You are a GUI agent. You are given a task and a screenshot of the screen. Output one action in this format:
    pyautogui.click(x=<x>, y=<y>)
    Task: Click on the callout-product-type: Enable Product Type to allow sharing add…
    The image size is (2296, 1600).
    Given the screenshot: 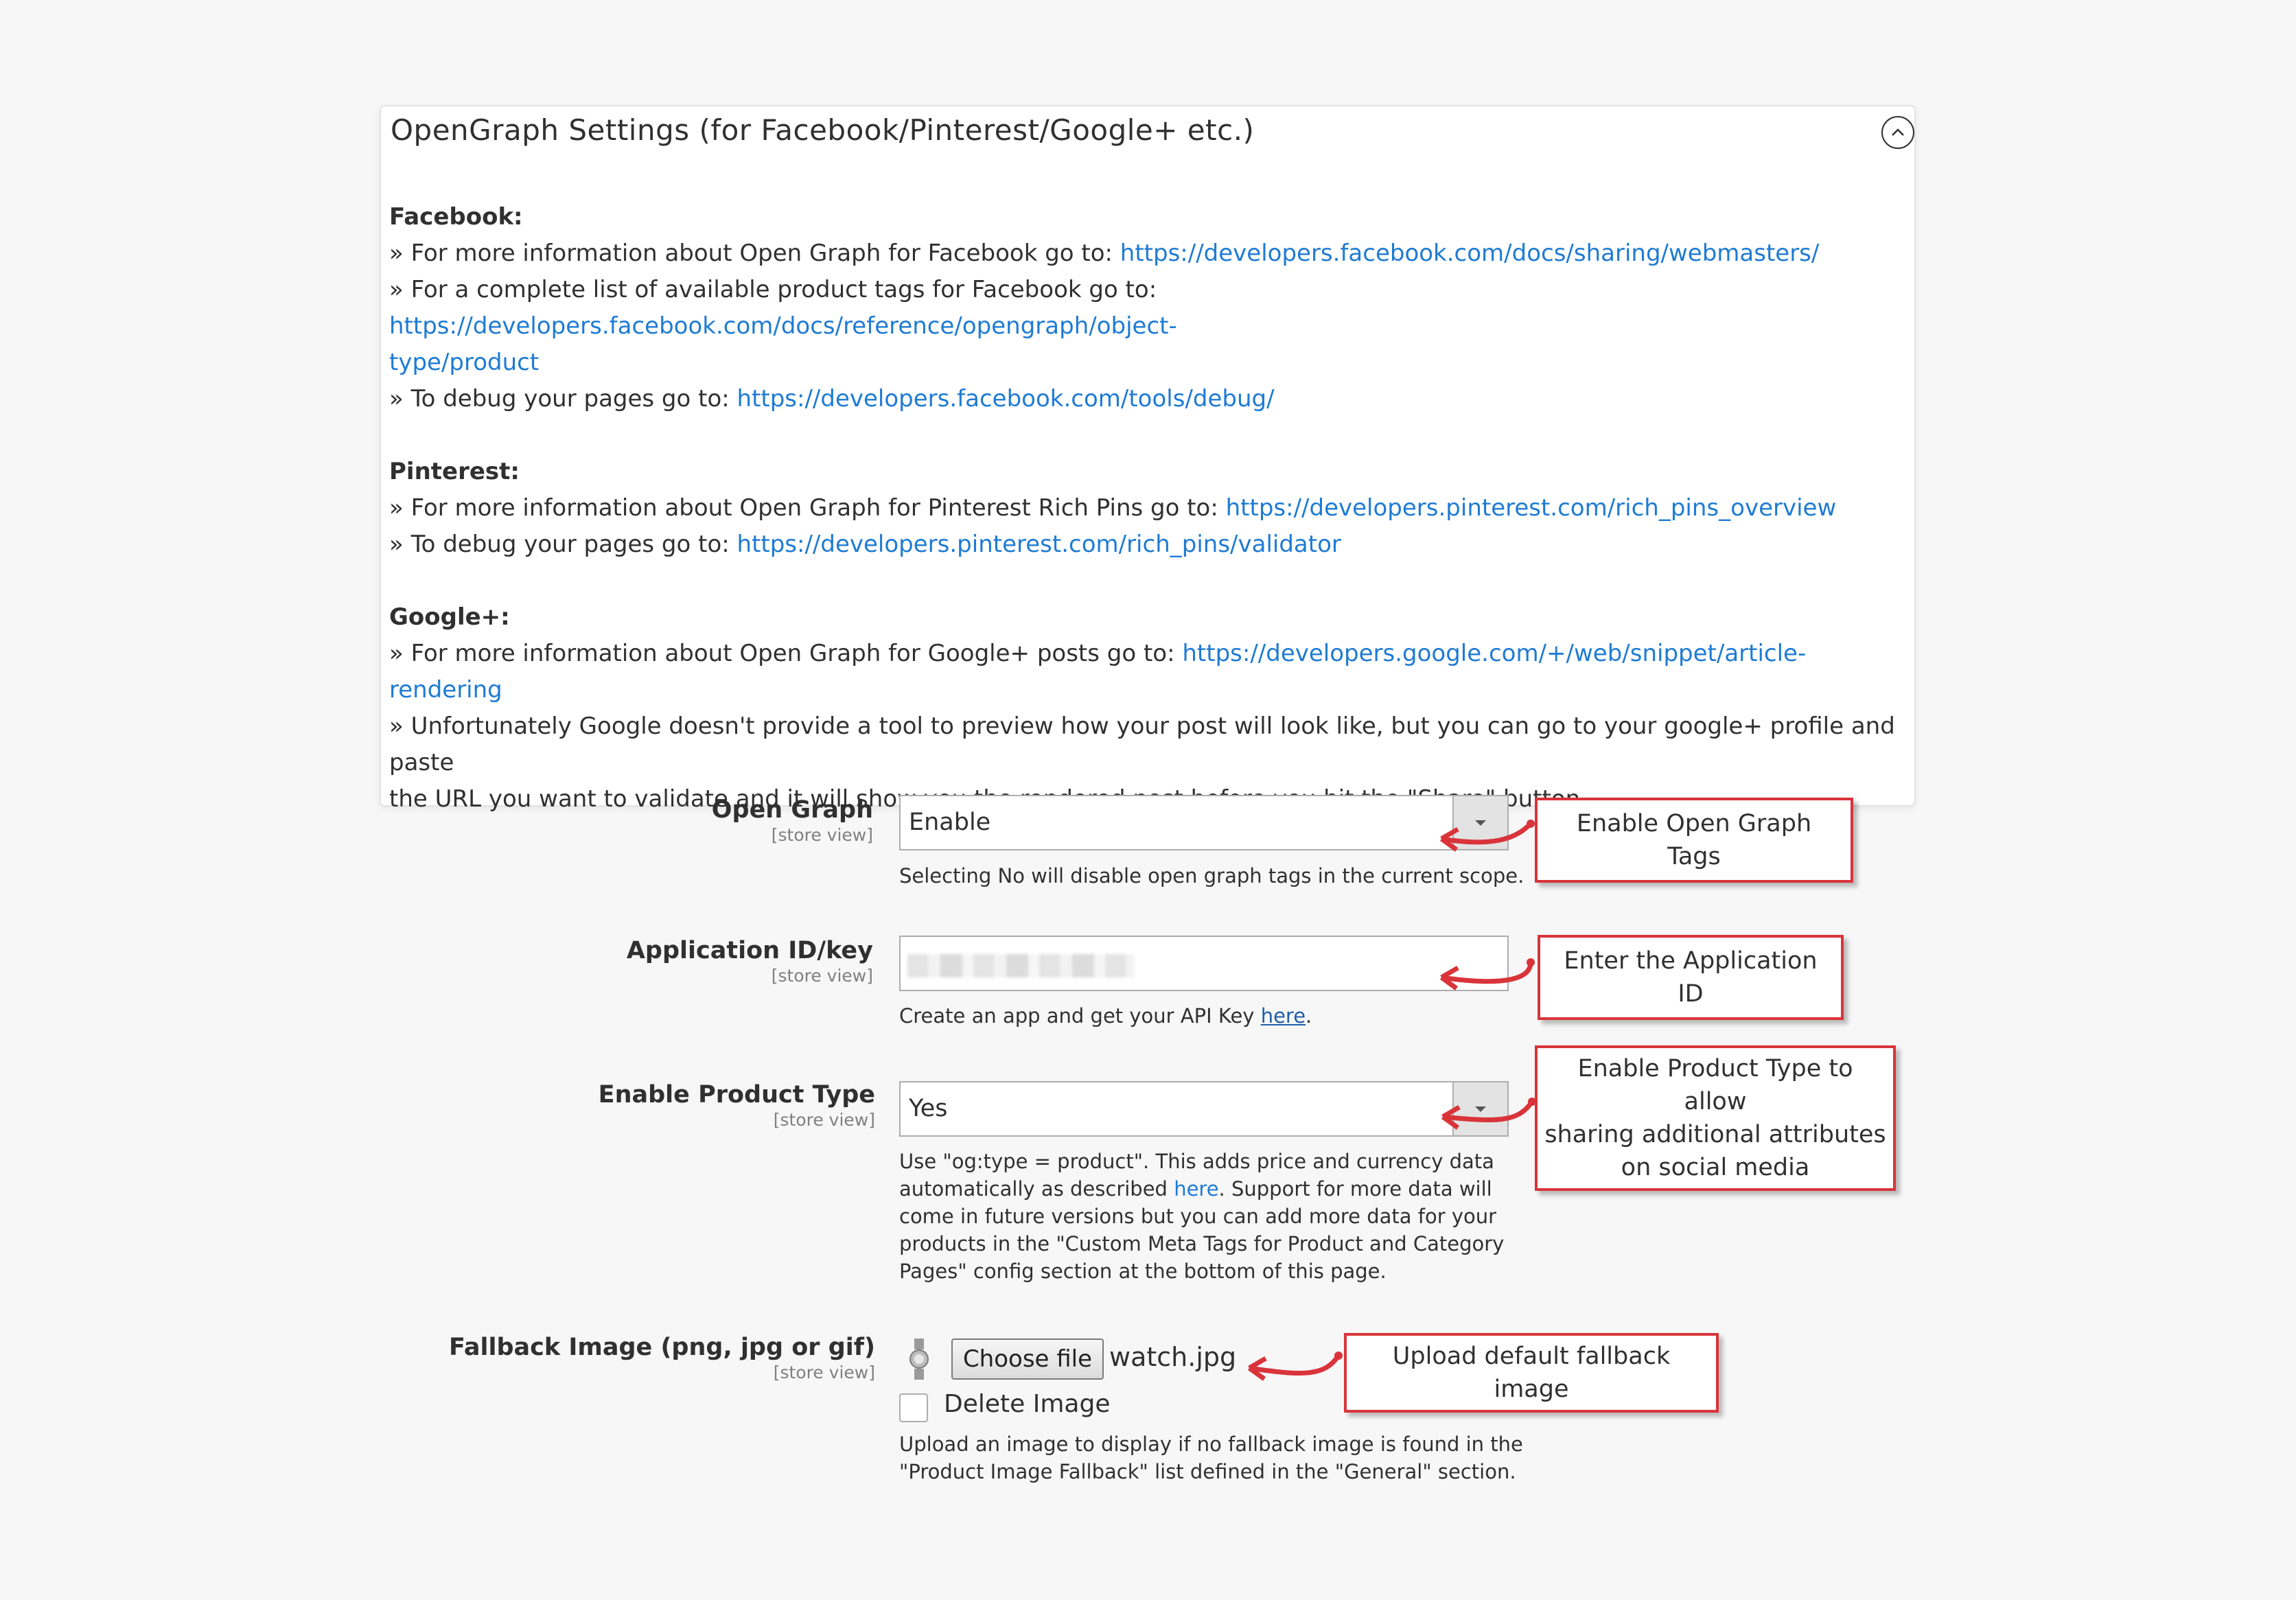 What is the action you would take?
    pyautogui.click(x=1715, y=1118)
    